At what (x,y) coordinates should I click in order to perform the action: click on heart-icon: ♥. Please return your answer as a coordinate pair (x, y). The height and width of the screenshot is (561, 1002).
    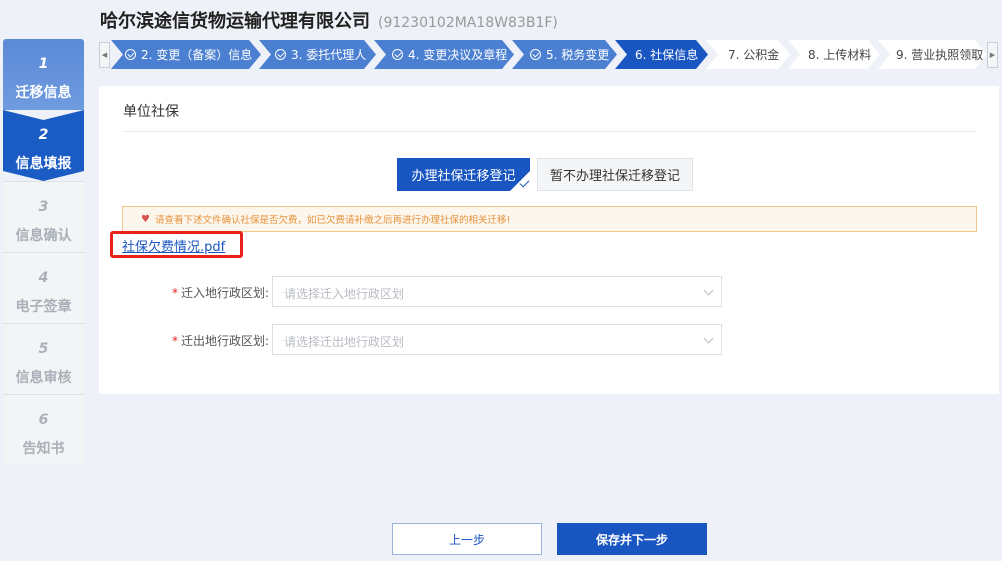
    Looking at the image, I should click on (145, 219).